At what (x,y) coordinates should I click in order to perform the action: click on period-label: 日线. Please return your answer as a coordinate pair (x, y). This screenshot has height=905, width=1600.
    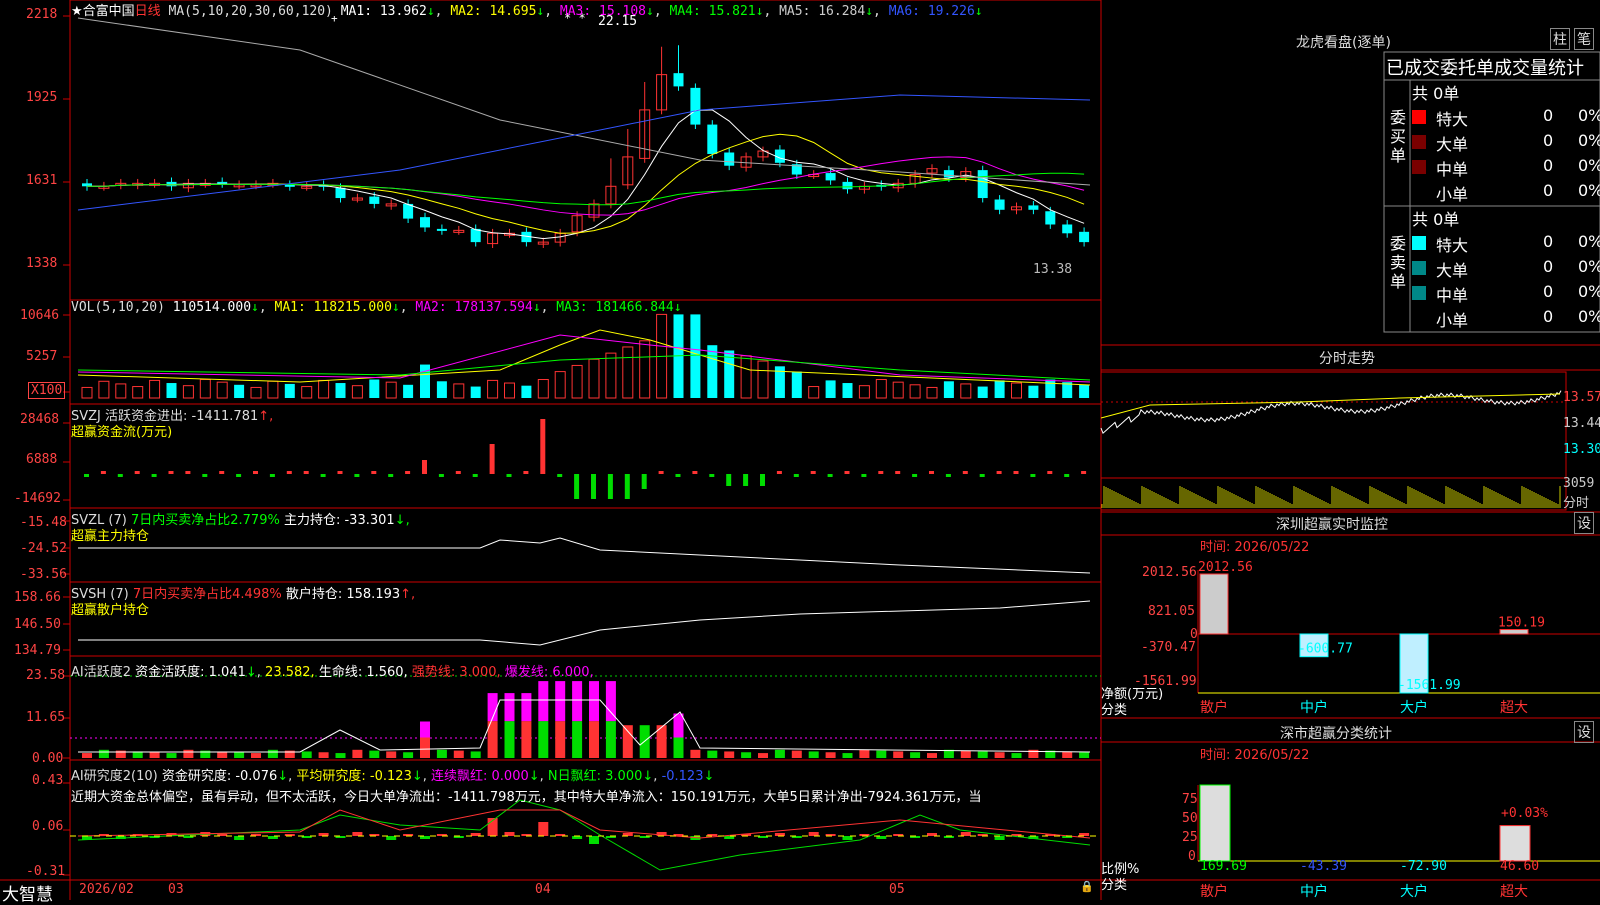
    Looking at the image, I should click on (148, 11).